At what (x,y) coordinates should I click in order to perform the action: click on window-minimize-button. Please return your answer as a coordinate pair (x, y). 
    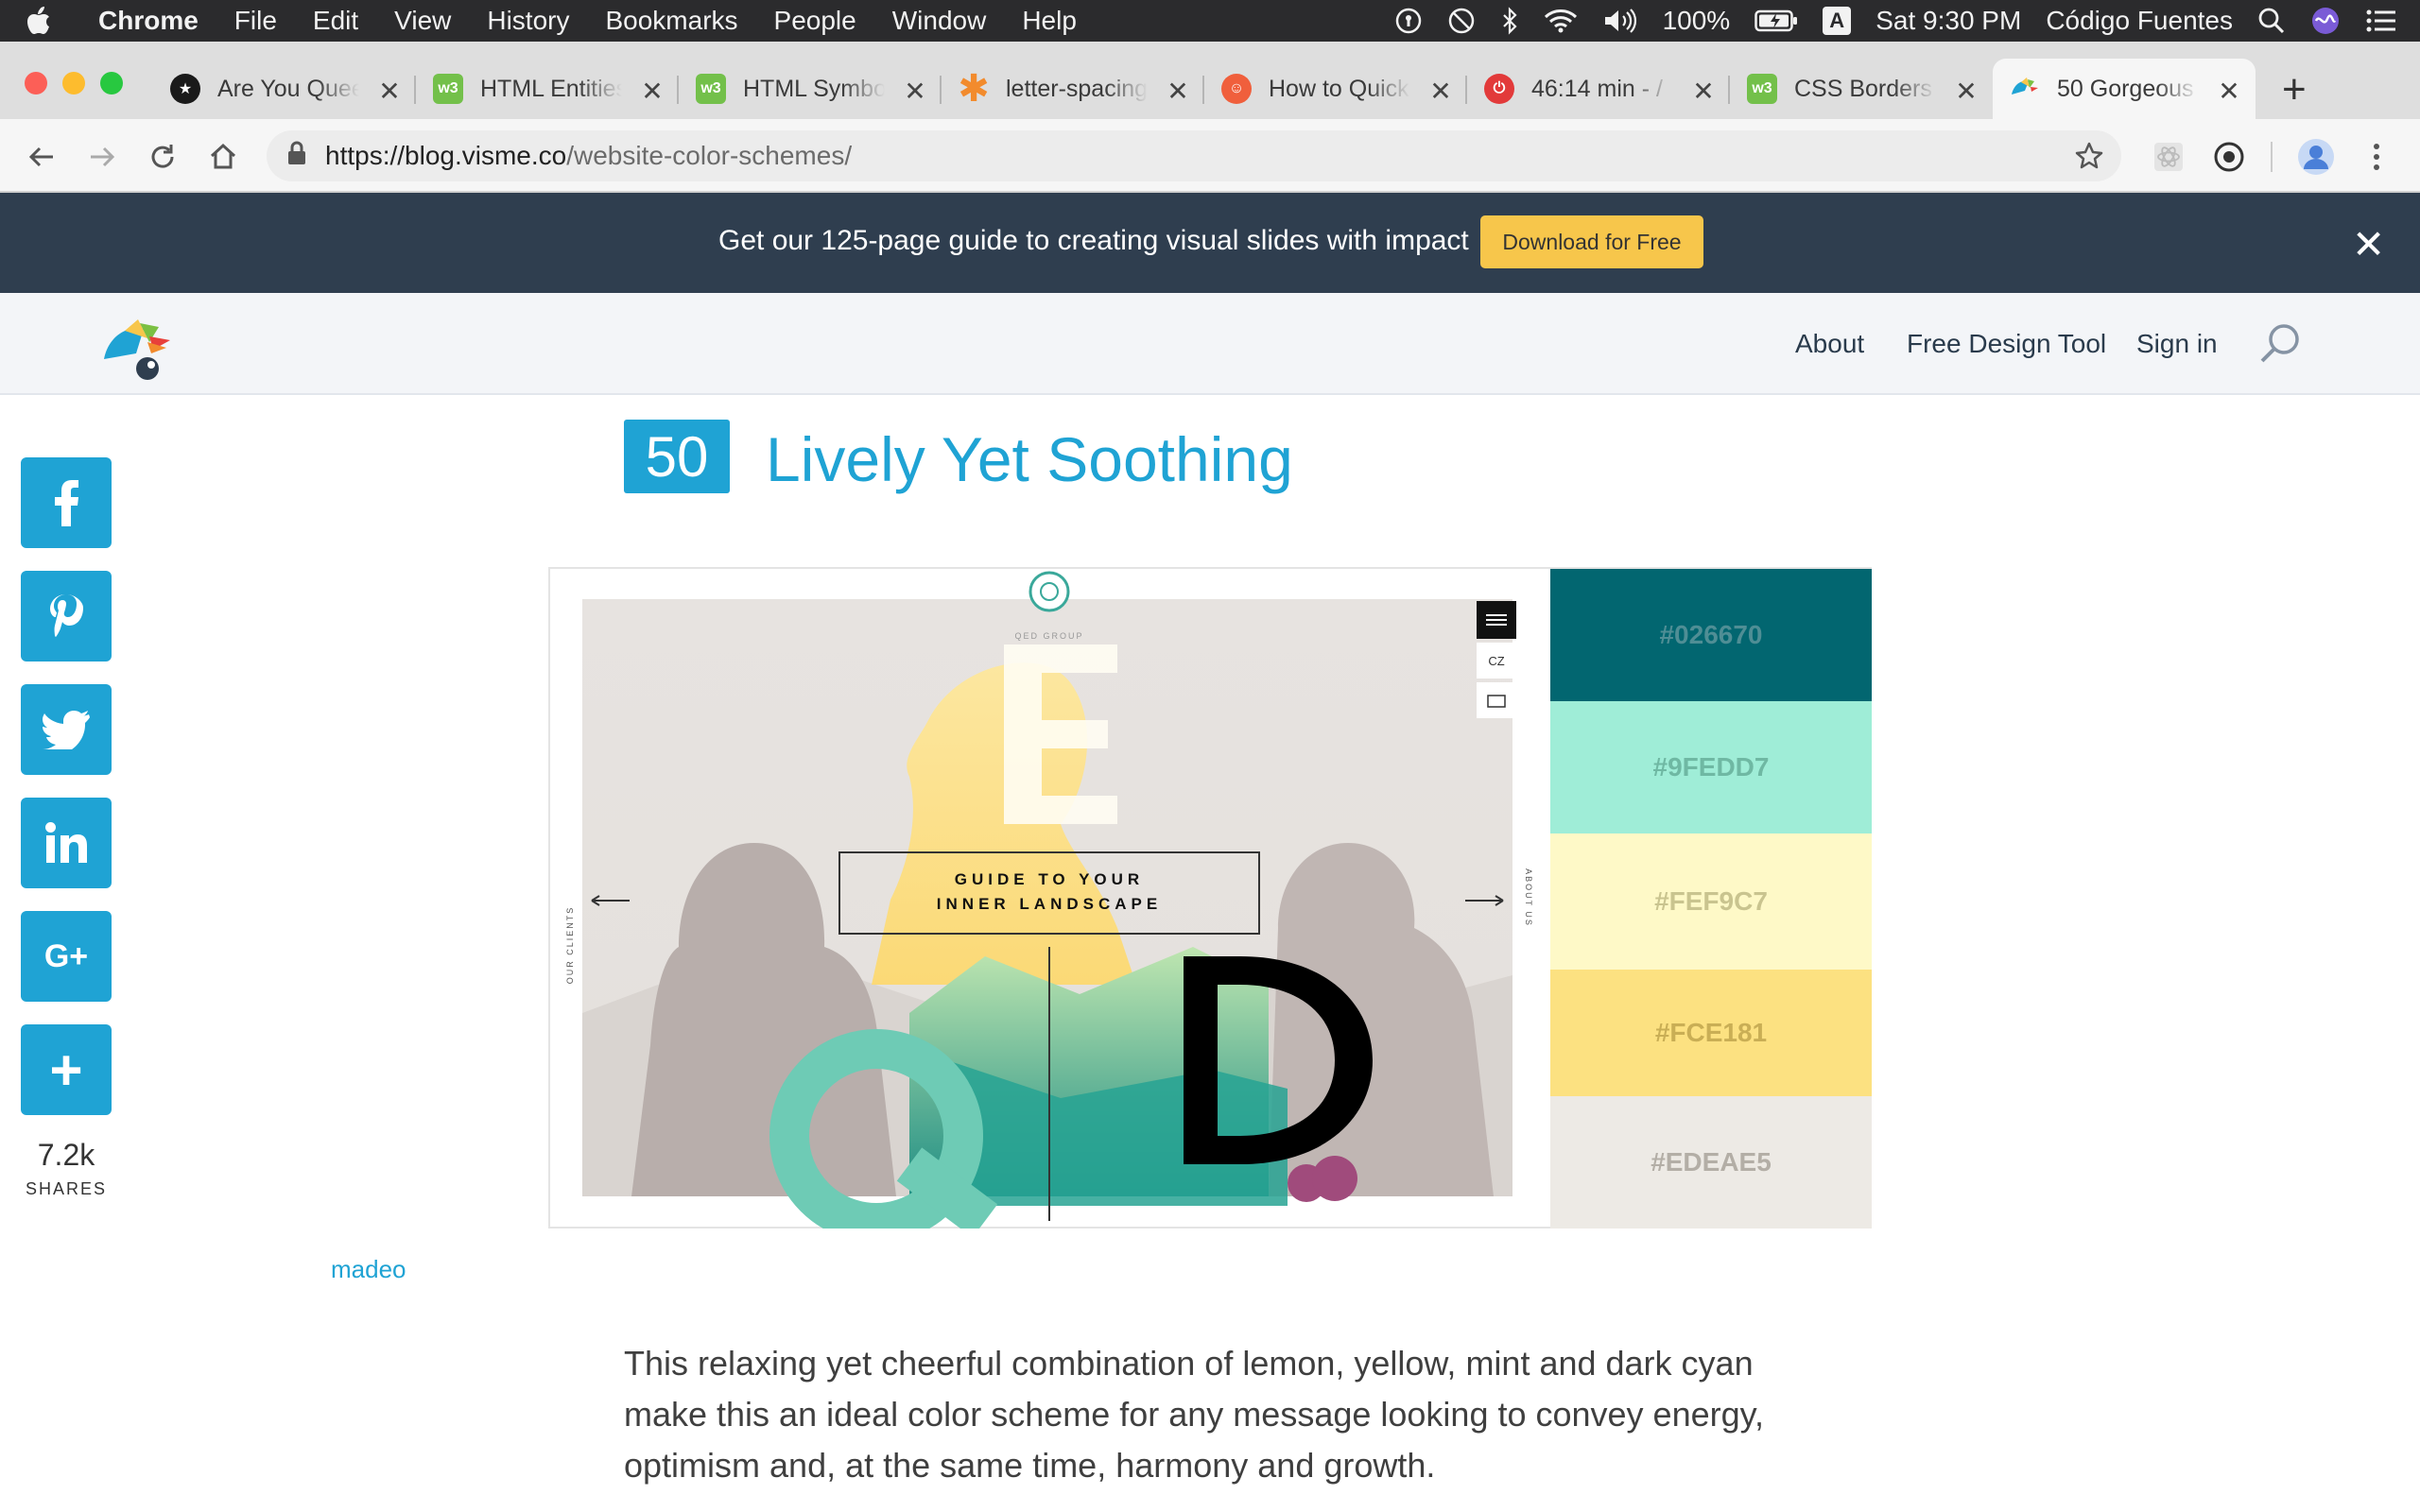
    Looking at the image, I should click on (73, 83).